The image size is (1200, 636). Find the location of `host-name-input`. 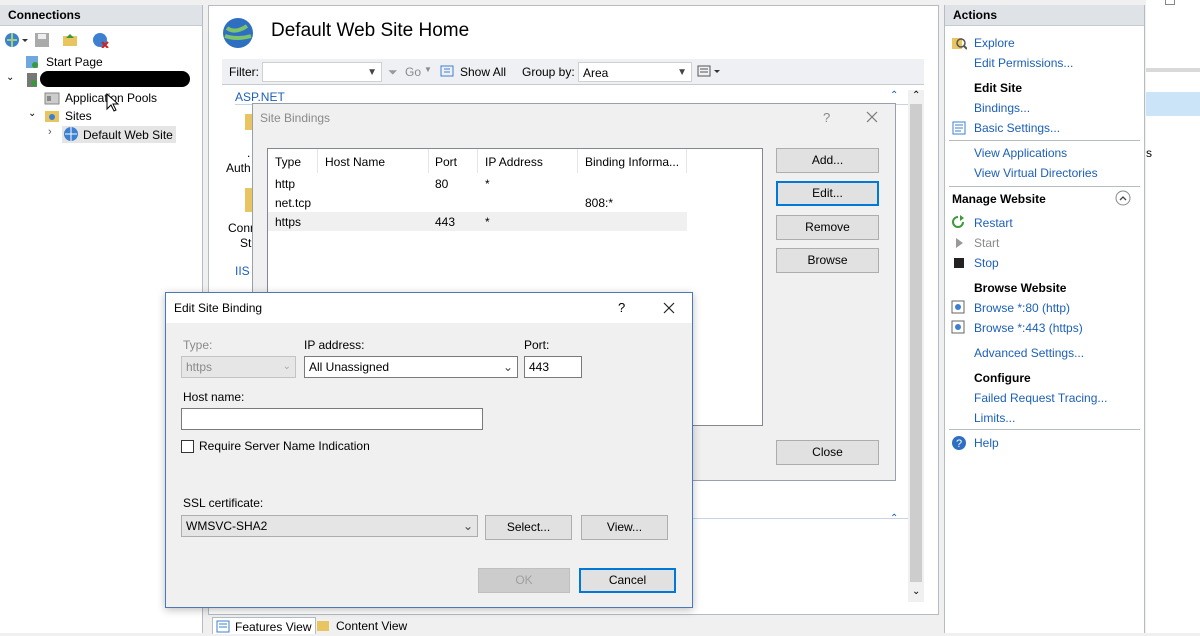

host-name-input is located at coordinates (332, 419).